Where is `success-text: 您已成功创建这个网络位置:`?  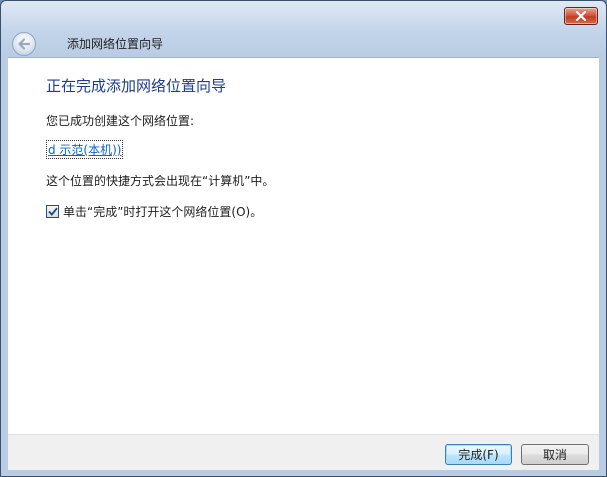
success-text: 您已成功创建这个网络位置: is located at coordinates (120, 121).